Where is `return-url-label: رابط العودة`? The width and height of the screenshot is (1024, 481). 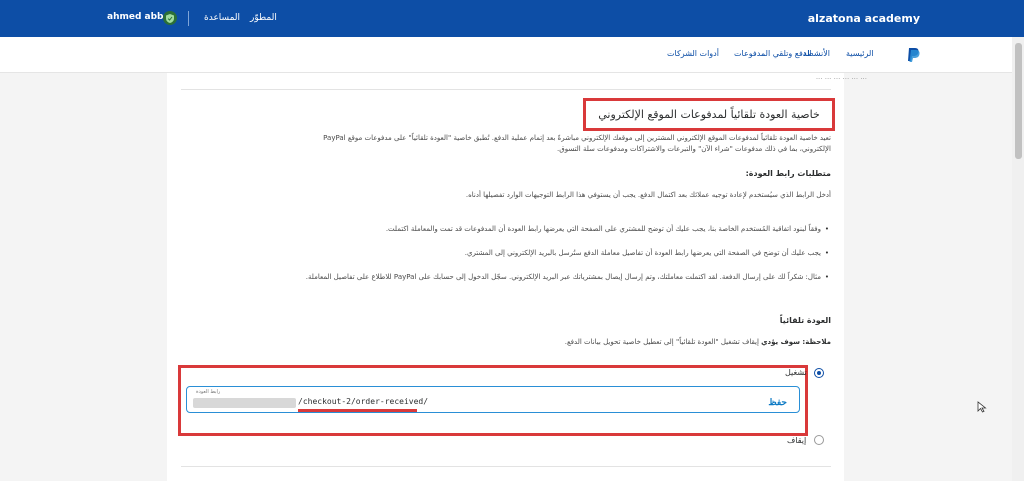 return-url-label: رابط العودة is located at coordinates (208, 392).